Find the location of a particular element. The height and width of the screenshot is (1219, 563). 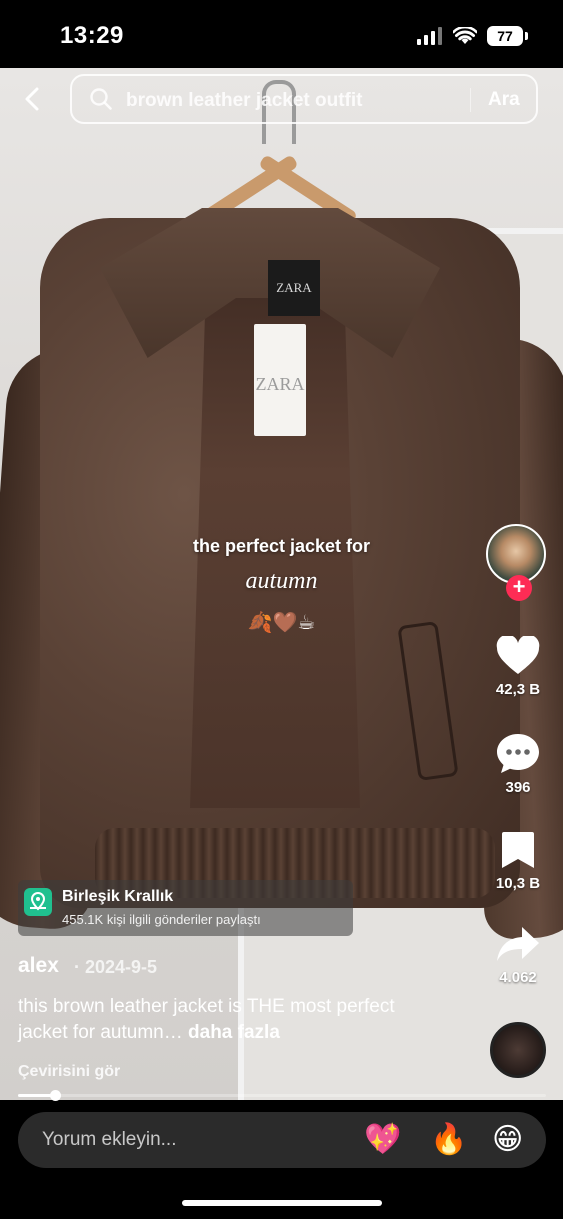

comment-button: 396 is located at coordinates (518, 764).